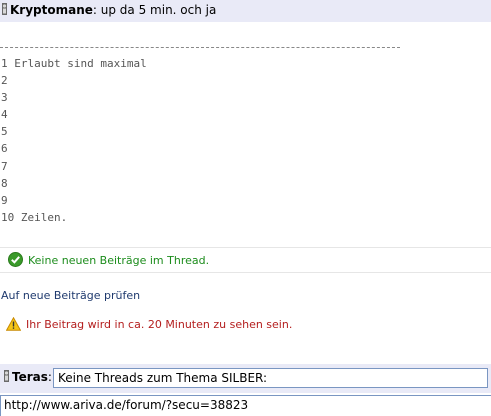 Image resolution: width=491 pixels, height=416 pixels. What do you see at coordinates (4, 81) in the screenshot?
I see `signature-line: 2` at bounding box center [4, 81].